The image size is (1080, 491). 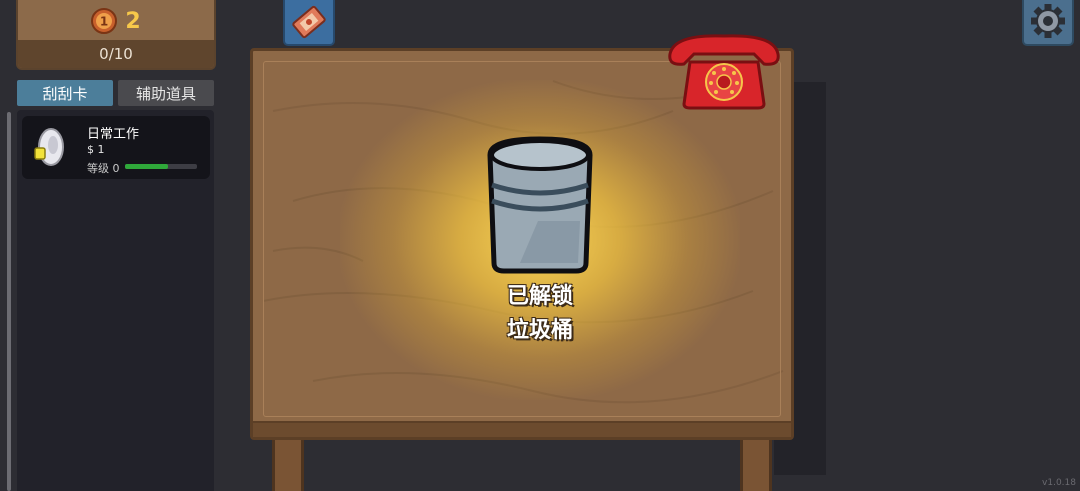 What do you see at coordinates (103, 168) in the screenshot?
I see `card-level: 等级 0` at bounding box center [103, 168].